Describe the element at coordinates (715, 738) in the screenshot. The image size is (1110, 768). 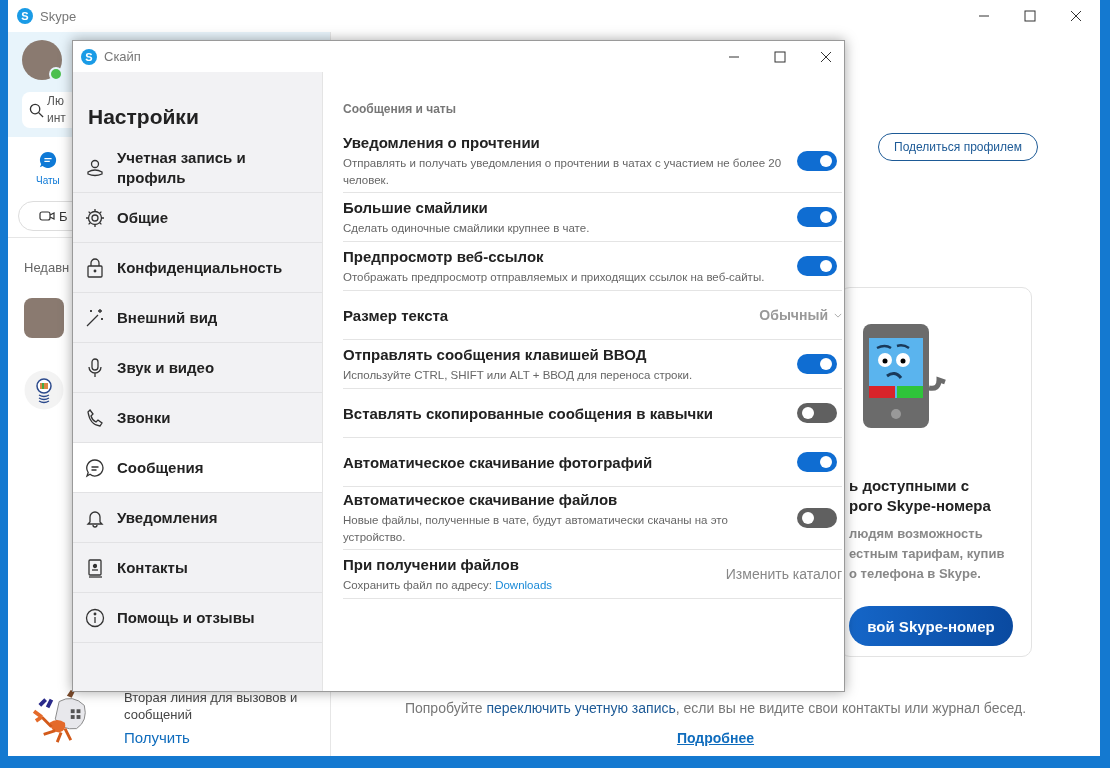
I see `learn-more-link: Подробнее` at that location.